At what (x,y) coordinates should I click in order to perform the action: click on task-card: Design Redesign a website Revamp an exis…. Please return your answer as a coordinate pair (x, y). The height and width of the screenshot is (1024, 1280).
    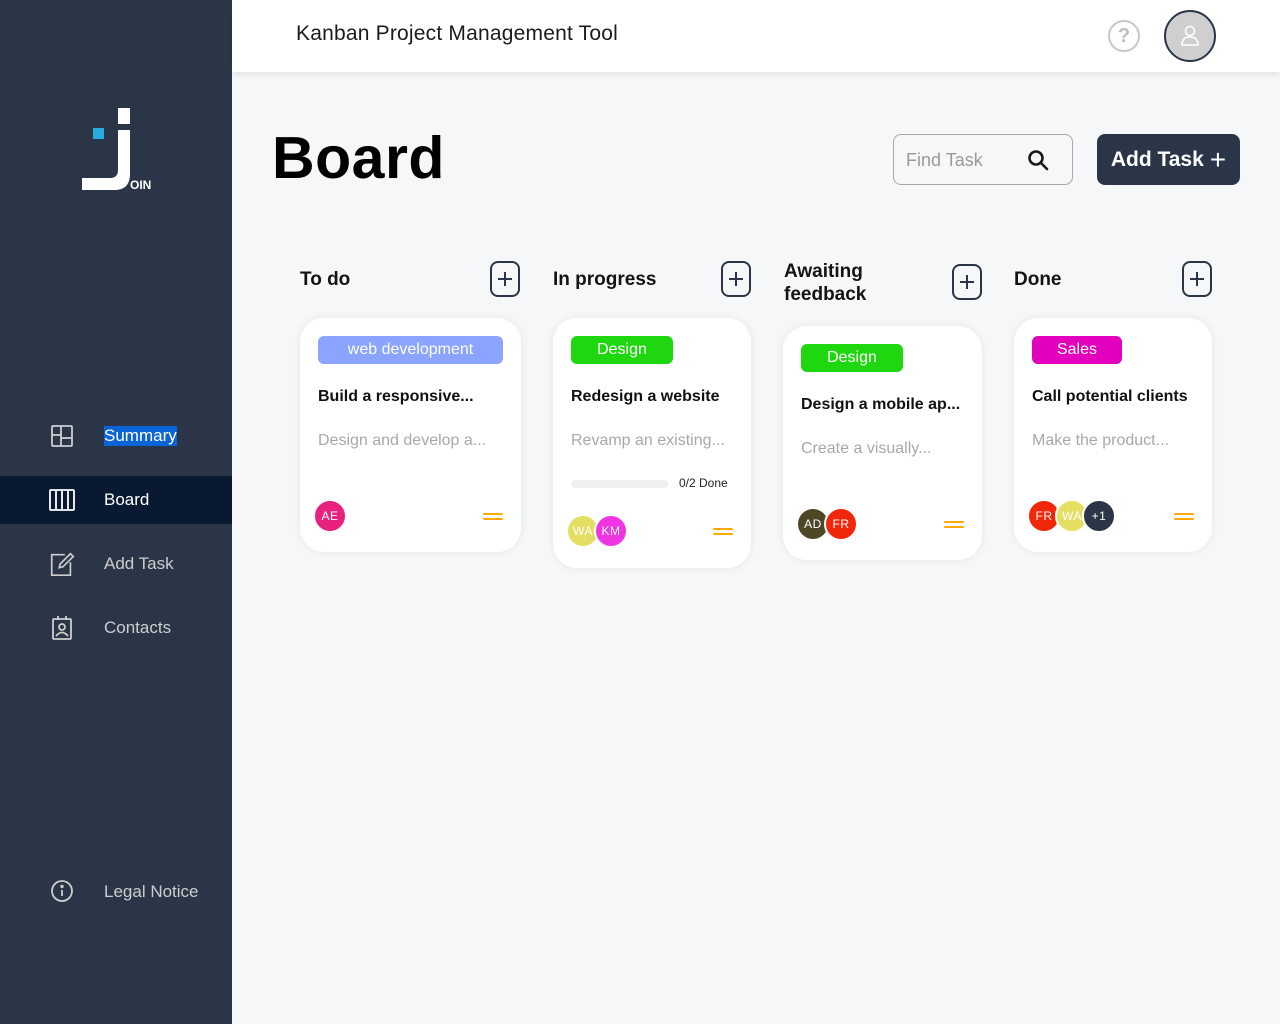
    Looking at the image, I should click on (652, 443).